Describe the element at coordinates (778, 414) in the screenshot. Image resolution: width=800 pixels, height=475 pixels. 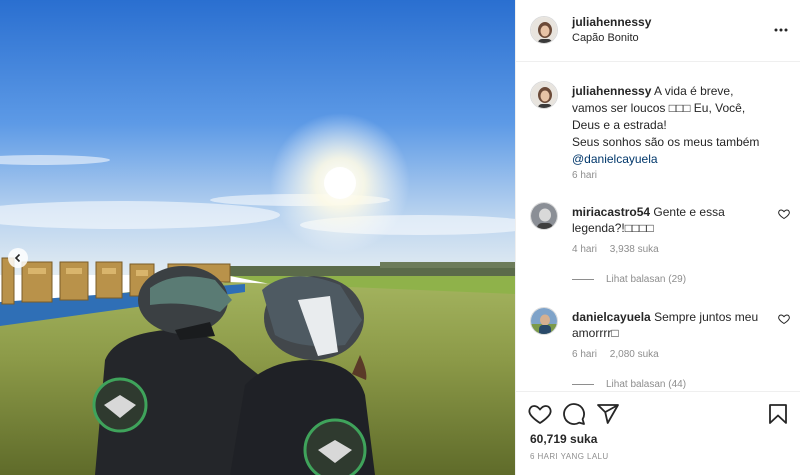
I see `bookmark-icon` at that location.